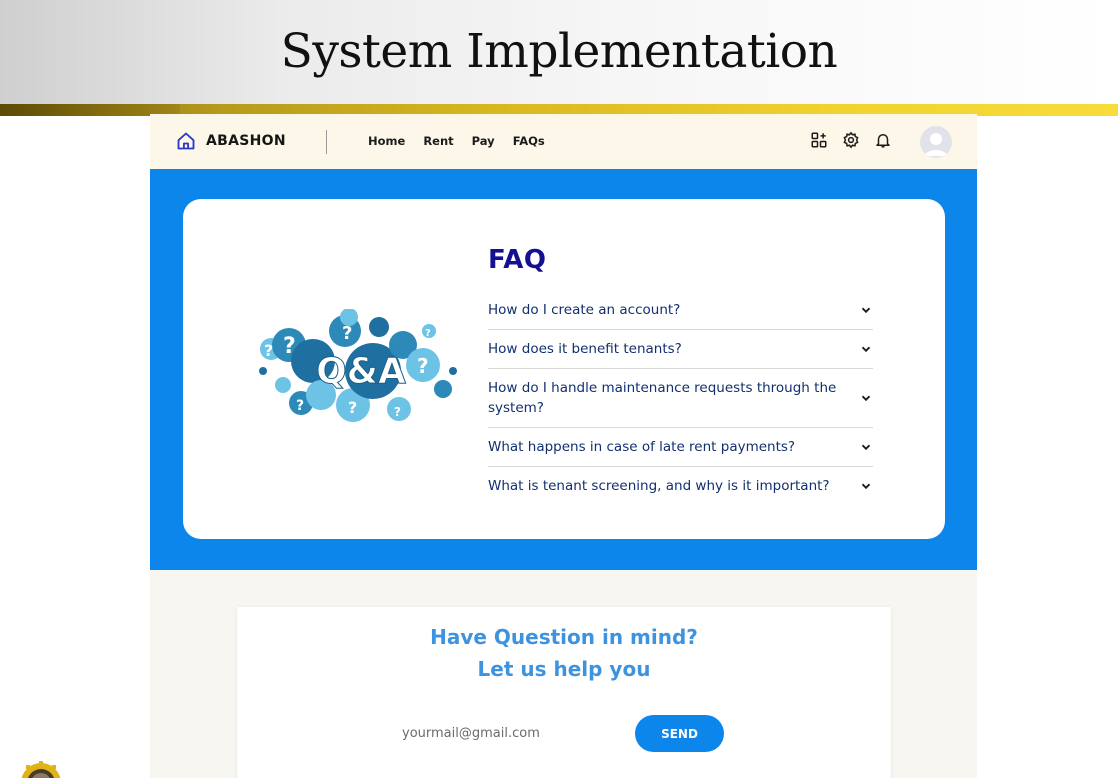  I want to click on faq-item: How do I create an account?, so click(680, 310).